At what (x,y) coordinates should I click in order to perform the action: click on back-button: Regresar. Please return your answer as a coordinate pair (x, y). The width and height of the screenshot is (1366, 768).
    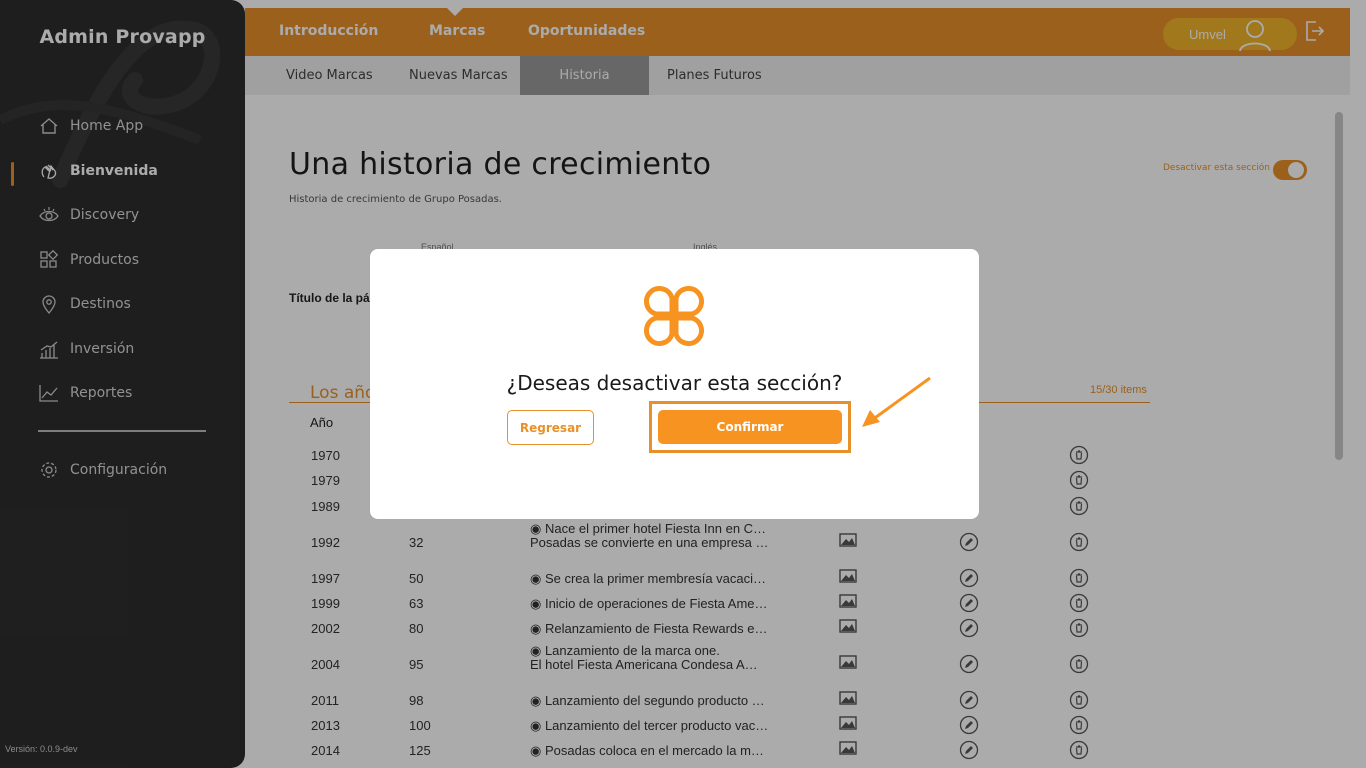
    Looking at the image, I should click on (550, 427).